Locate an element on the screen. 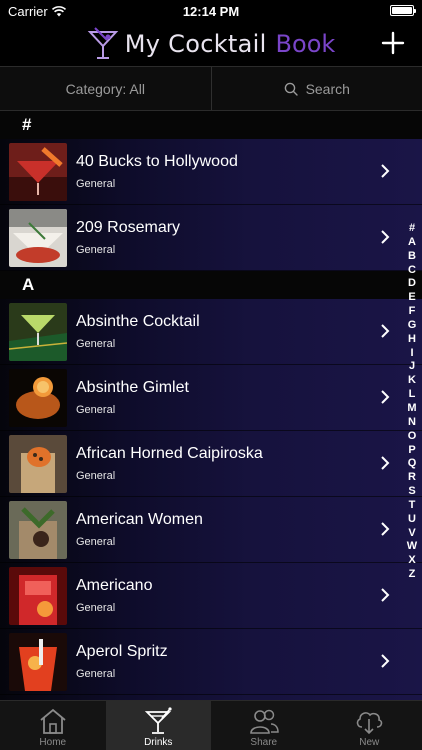 This screenshot has height=750, width=422. section-header-hash: # is located at coordinates (211, 125).